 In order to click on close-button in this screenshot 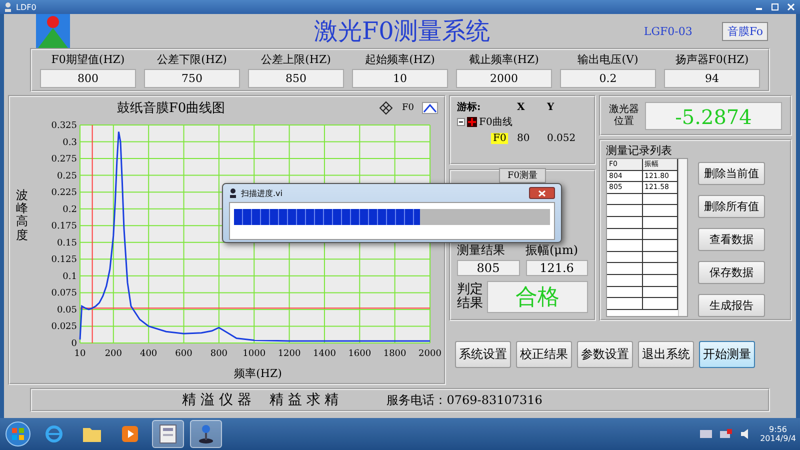, I will do `click(542, 193)`.